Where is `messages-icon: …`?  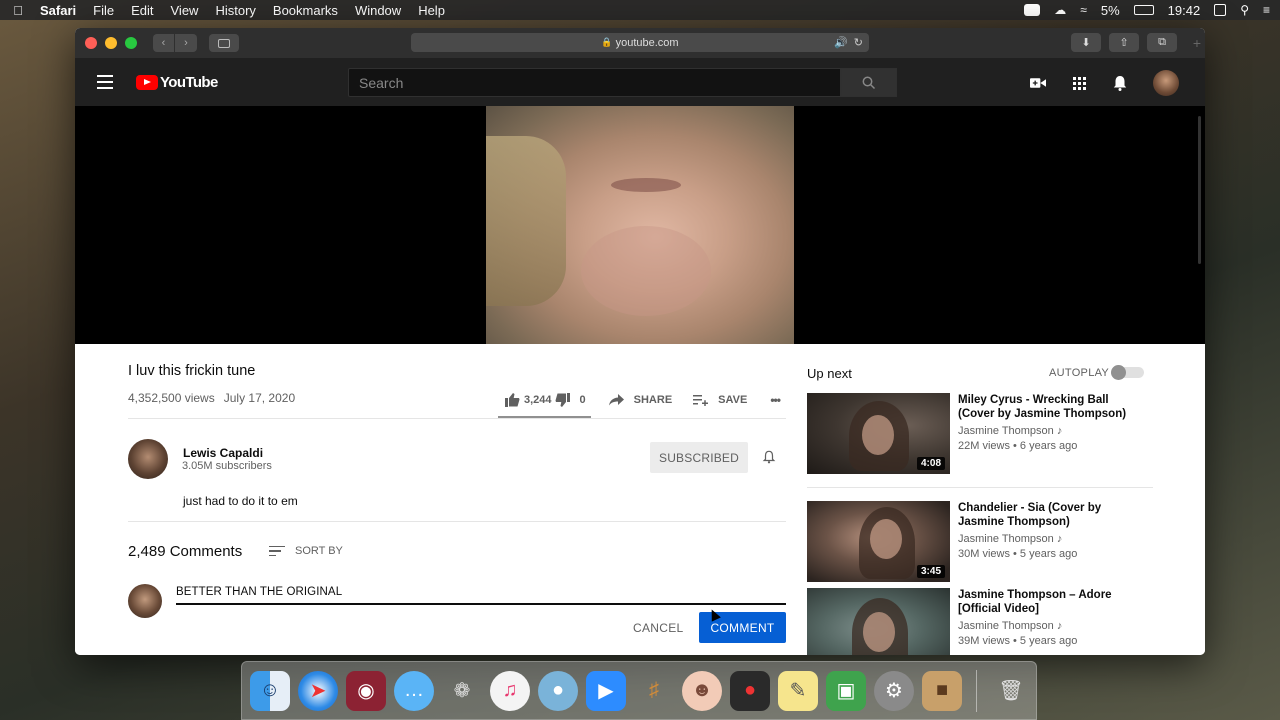 messages-icon: … is located at coordinates (414, 690).